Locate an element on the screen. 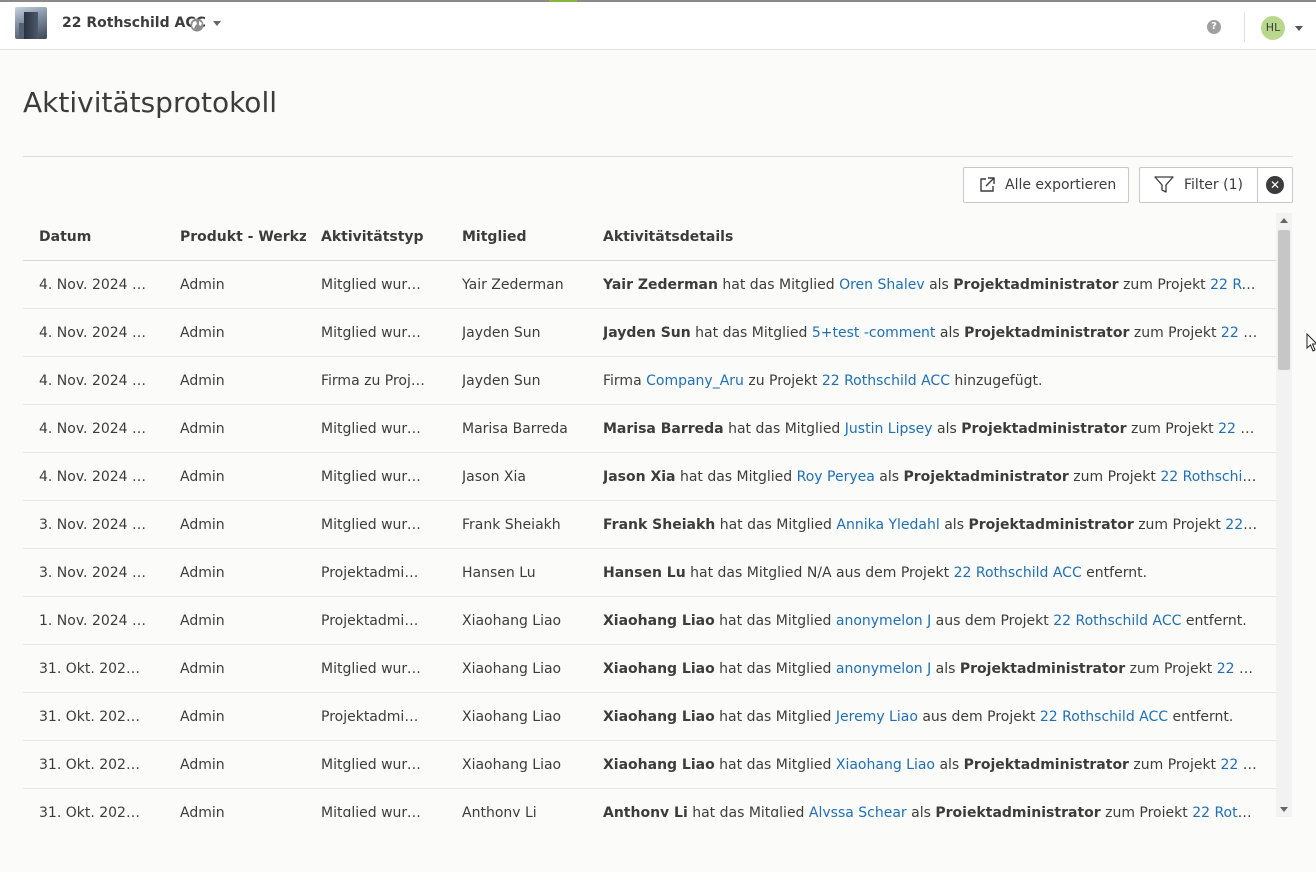  mouse-cursor-icon is located at coordinates (1311, 342).